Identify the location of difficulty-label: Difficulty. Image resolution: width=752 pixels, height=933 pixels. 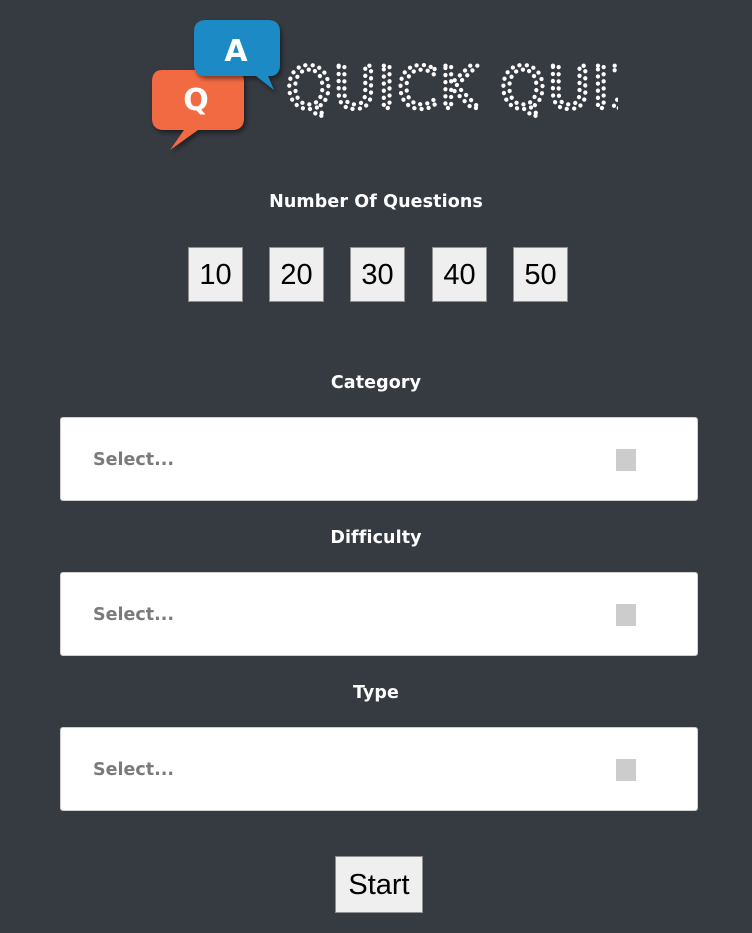
(376, 538).